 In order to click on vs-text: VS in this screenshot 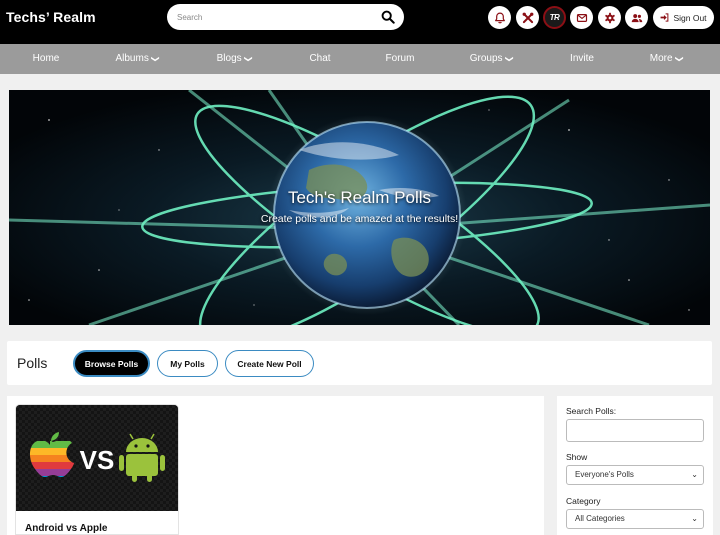, I will do `click(97, 460)`.